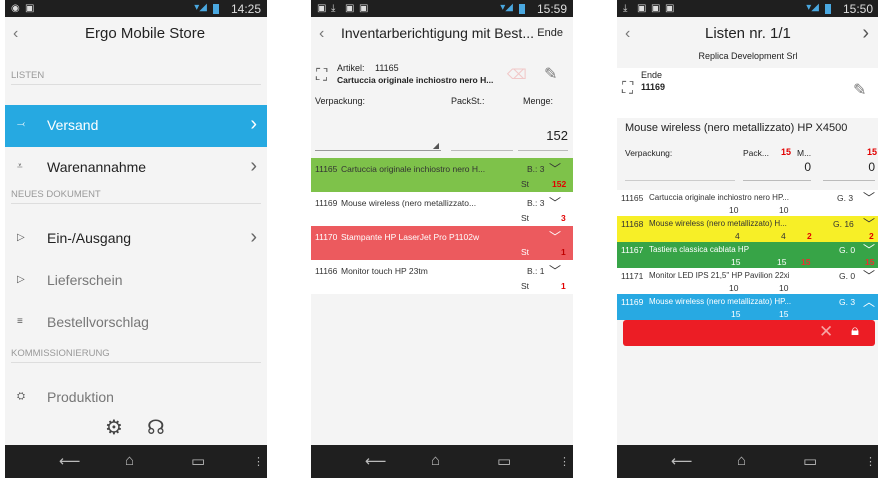  I want to click on item-description: Tastiera classica cablata HP, so click(699, 249).